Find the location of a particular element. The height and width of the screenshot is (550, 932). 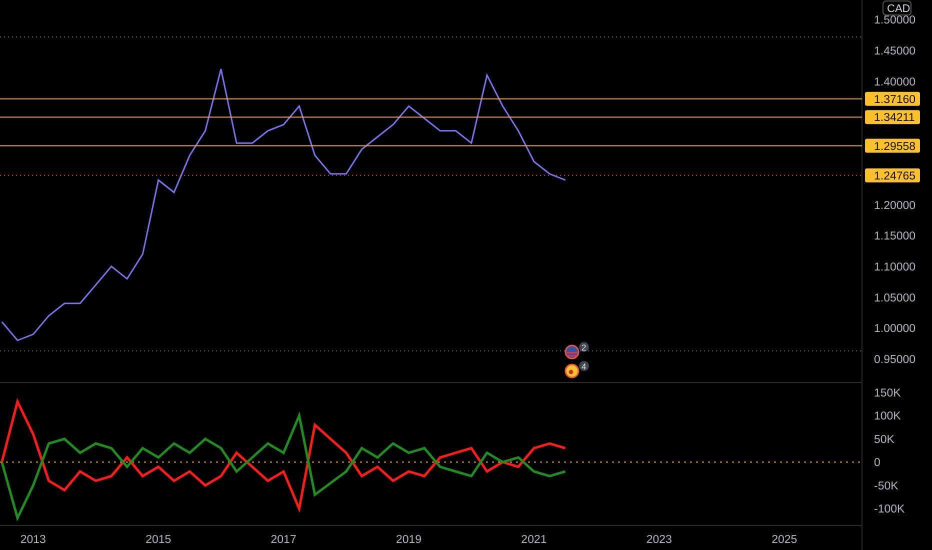

axis-label: 1.05000 is located at coordinates (895, 298).